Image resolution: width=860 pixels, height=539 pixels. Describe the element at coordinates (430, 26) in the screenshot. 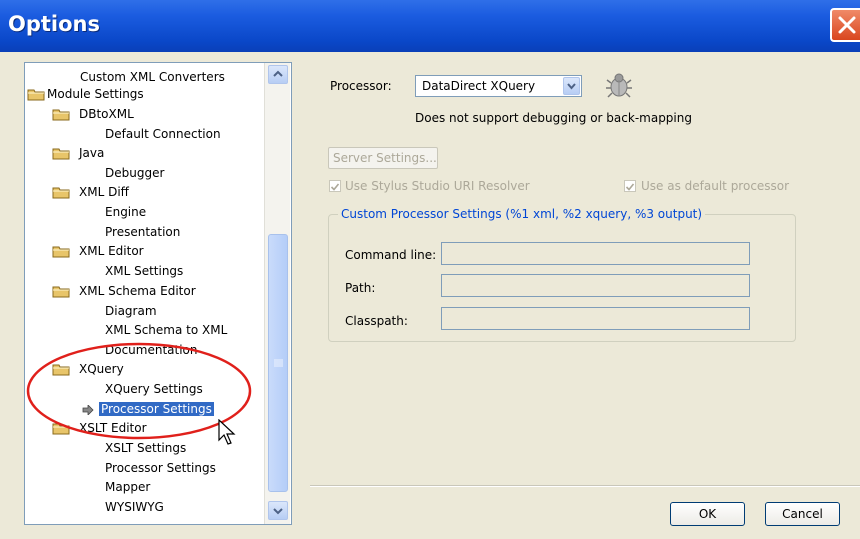

I see `title-bar: Options` at that location.